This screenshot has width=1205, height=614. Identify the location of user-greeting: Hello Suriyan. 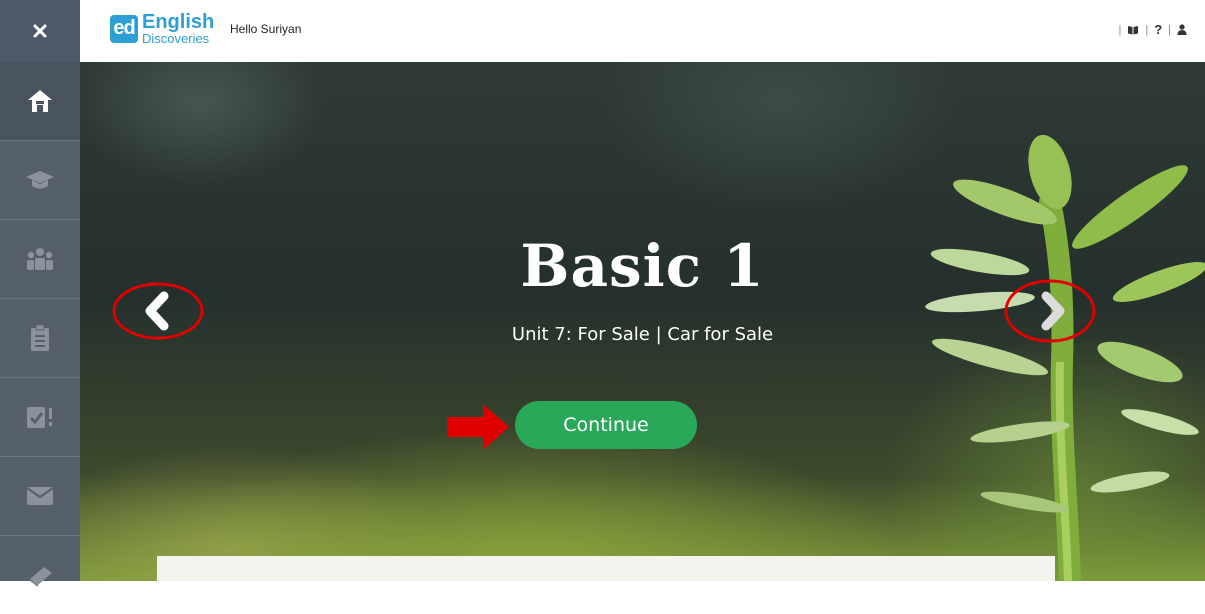
(266, 29).